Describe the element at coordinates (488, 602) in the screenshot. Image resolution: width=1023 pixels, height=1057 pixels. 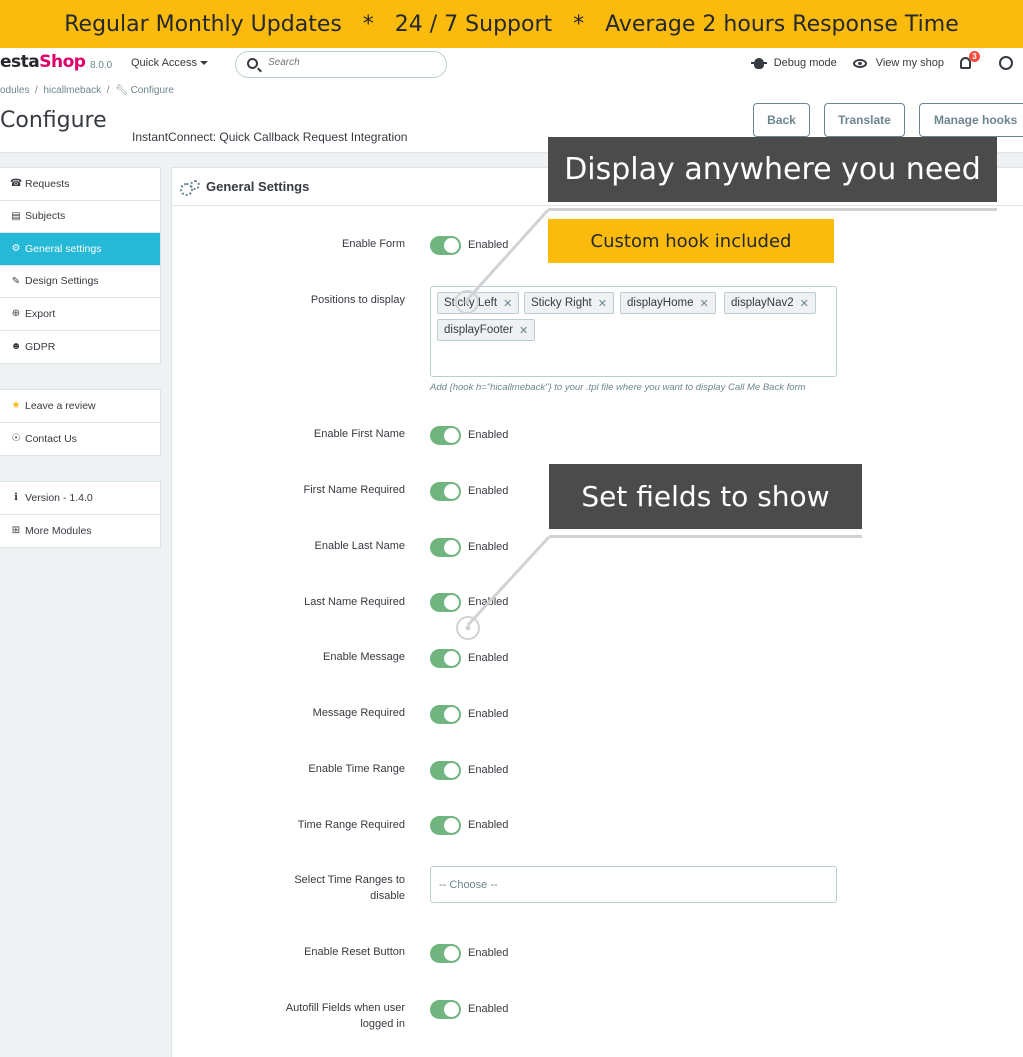
I see `last-name-required-state: Enabled` at that location.